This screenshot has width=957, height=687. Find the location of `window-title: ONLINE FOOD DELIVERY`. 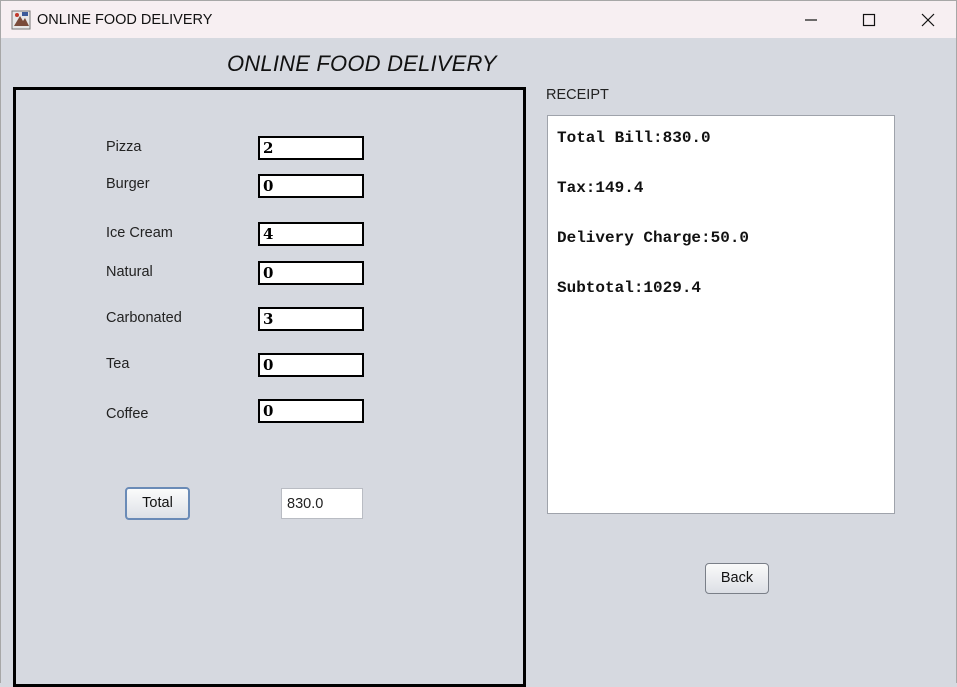

window-title: ONLINE FOOD DELIVERY is located at coordinates (125, 20).